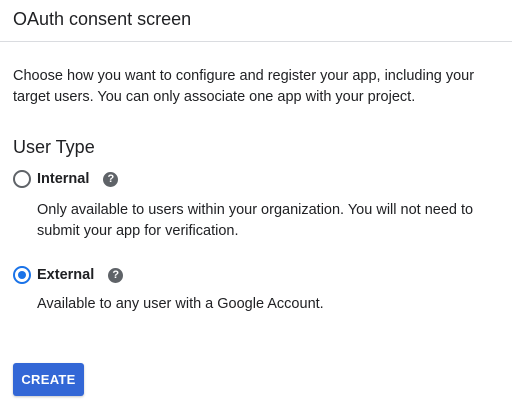 This screenshot has height=420, width=512. What do you see at coordinates (63, 179) in the screenshot?
I see `internal-label: Internal` at bounding box center [63, 179].